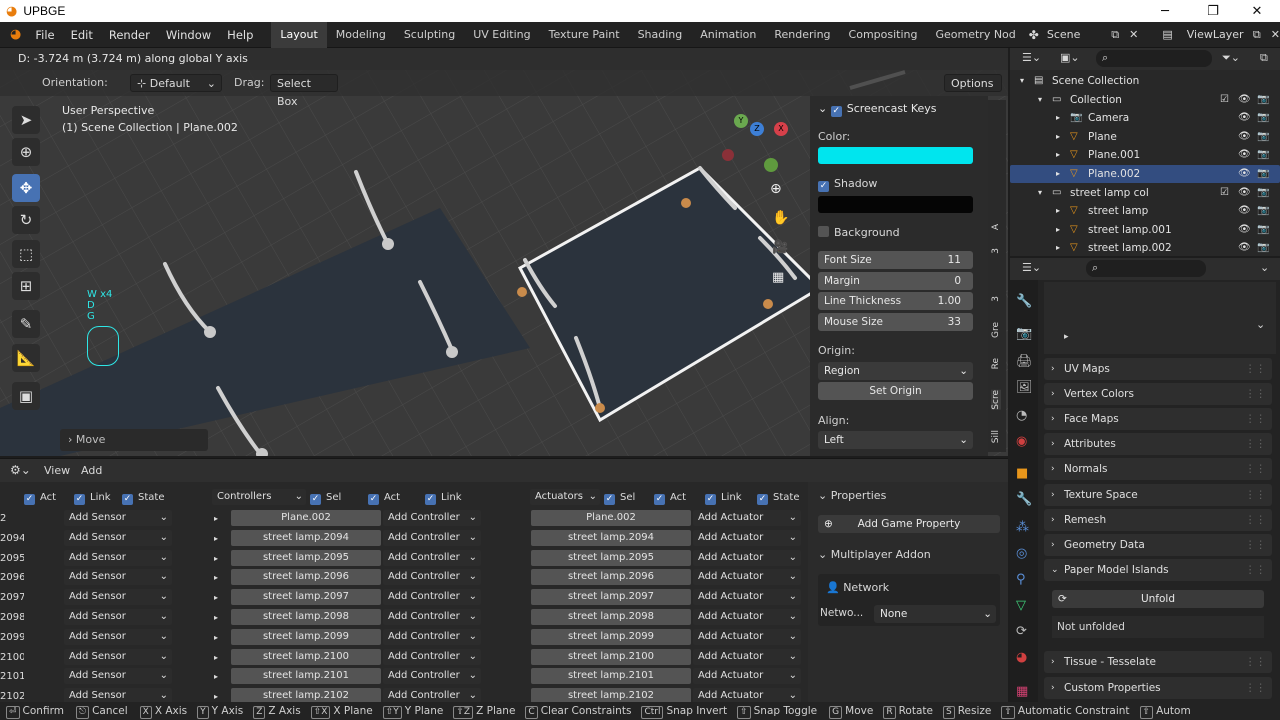  Describe the element at coordinates (1145, 193) in the screenshot. I see `outliner-row: ▾ ▭ street lamp col ☑ 👁 📷` at that location.